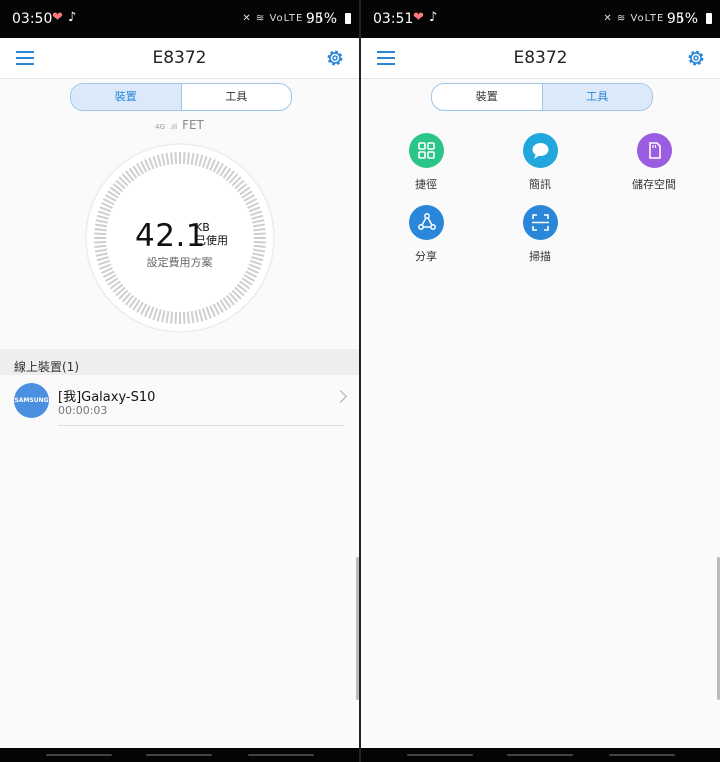 The height and width of the screenshot is (762, 720). I want to click on device-name: [我]Galaxy-S10, so click(107, 397).